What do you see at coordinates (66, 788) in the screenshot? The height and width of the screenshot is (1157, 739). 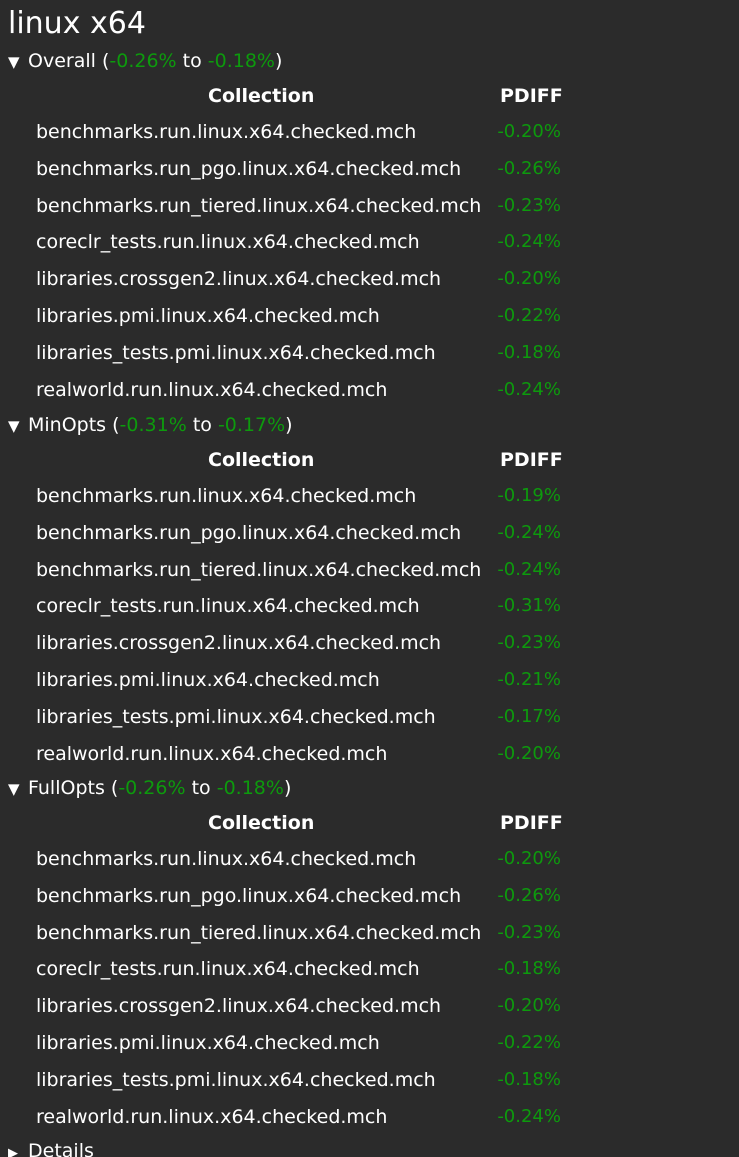 I see `section-name: FullOpts` at bounding box center [66, 788].